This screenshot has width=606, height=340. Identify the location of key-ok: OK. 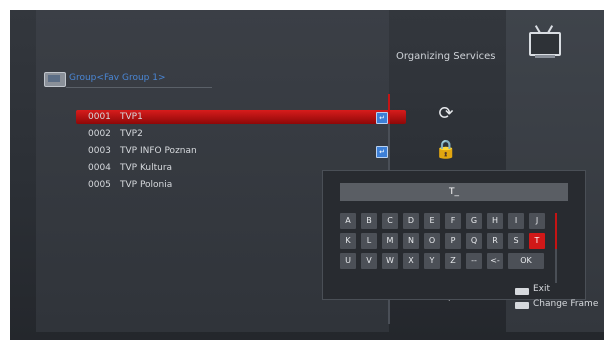
(526, 261).